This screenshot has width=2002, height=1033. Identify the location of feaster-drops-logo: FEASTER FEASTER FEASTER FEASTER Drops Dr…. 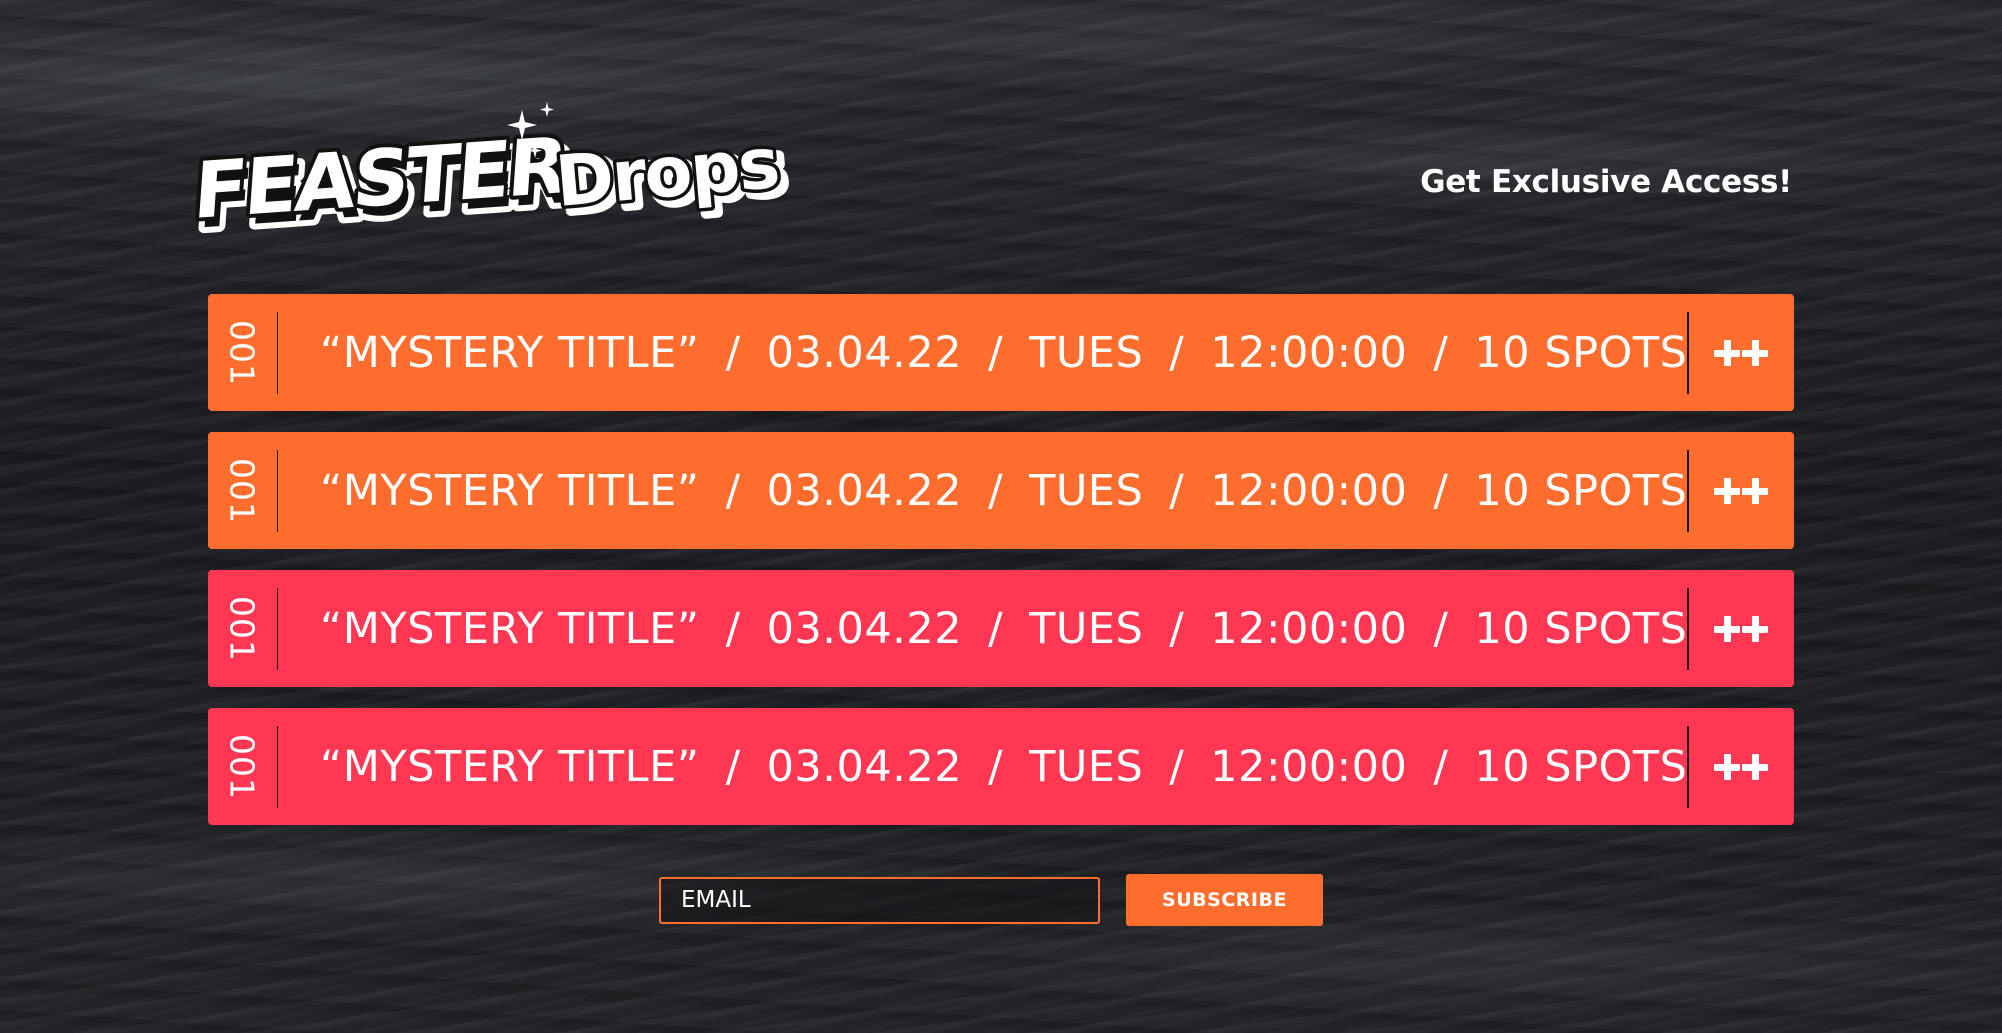
(492, 175).